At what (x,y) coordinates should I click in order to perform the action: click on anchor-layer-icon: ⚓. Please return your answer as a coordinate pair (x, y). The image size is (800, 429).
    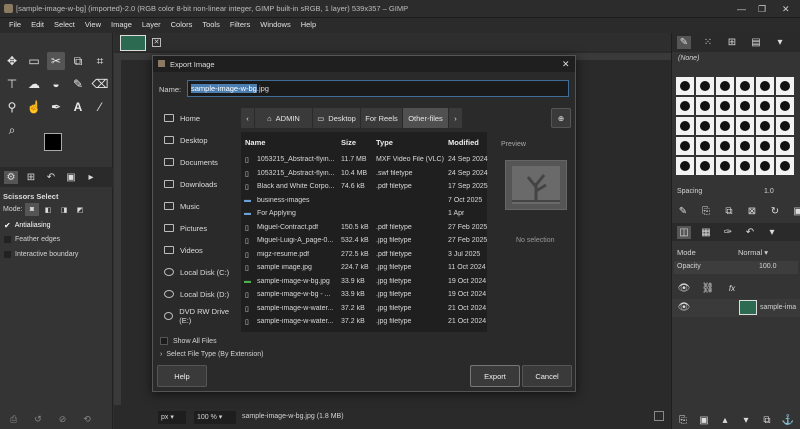
    Looking at the image, I should click on (788, 420).